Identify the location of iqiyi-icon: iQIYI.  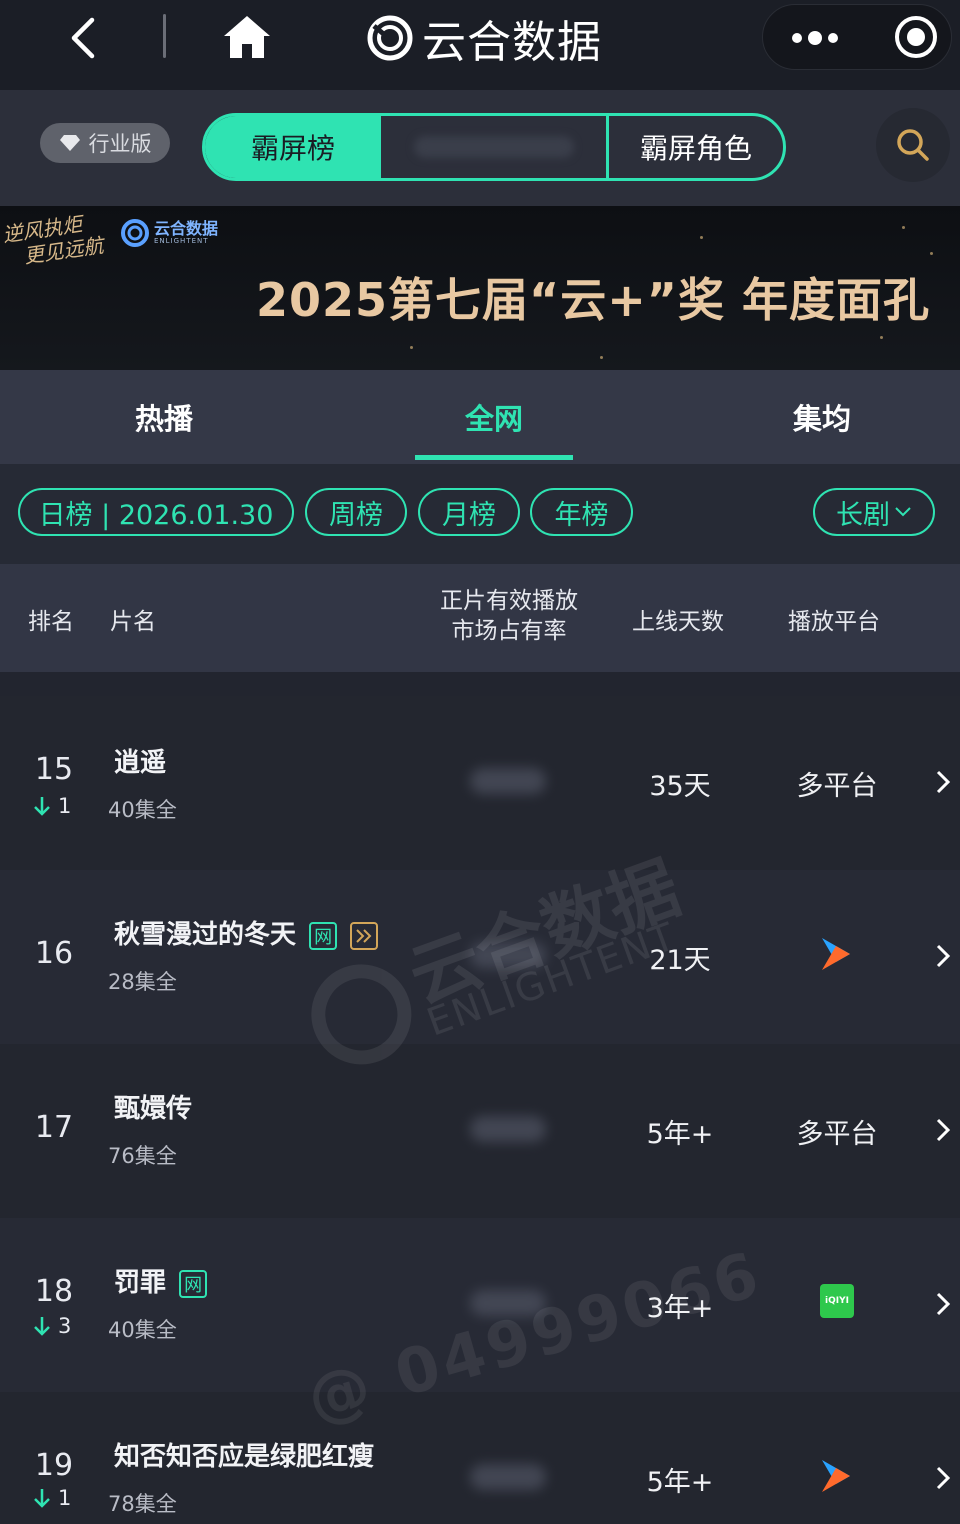
(837, 1301).